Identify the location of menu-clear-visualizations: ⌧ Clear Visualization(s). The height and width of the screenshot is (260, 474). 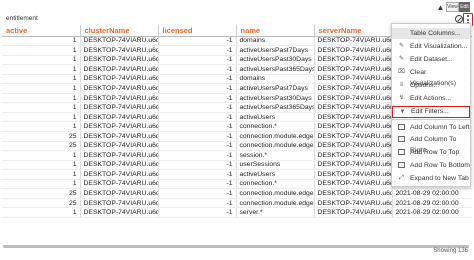
(431, 77).